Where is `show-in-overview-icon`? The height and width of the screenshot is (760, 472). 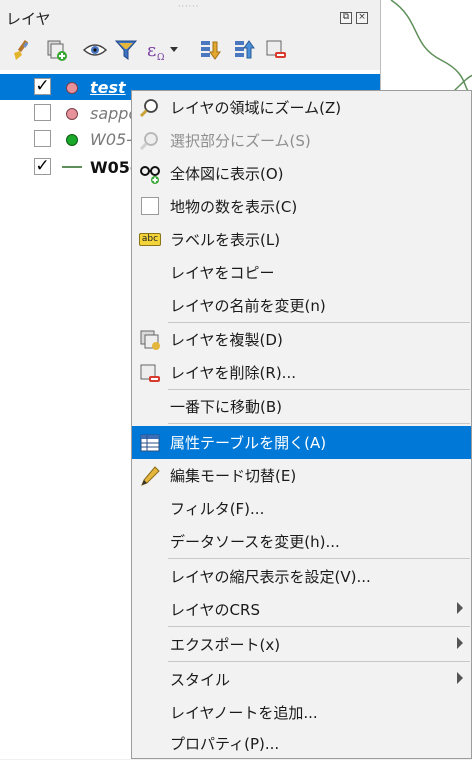
show-in-overview-icon is located at coordinates (150, 175).